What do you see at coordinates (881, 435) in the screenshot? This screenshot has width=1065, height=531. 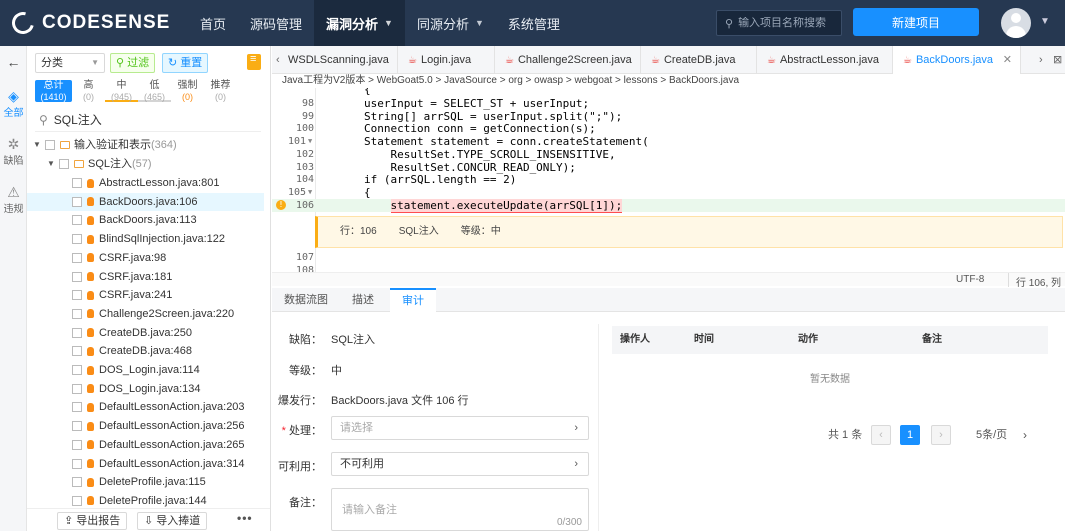 I see `prev-page-button: ‹` at bounding box center [881, 435].